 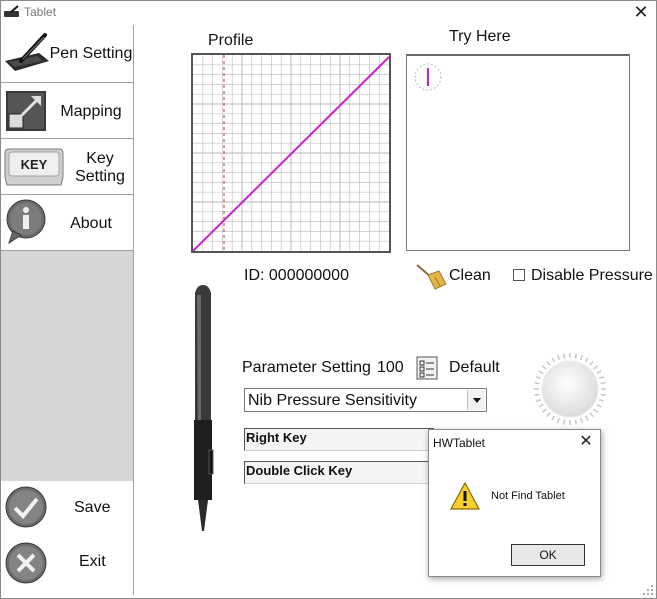 What do you see at coordinates (390, 367) in the screenshot?
I see `parameter-value: 100` at bounding box center [390, 367].